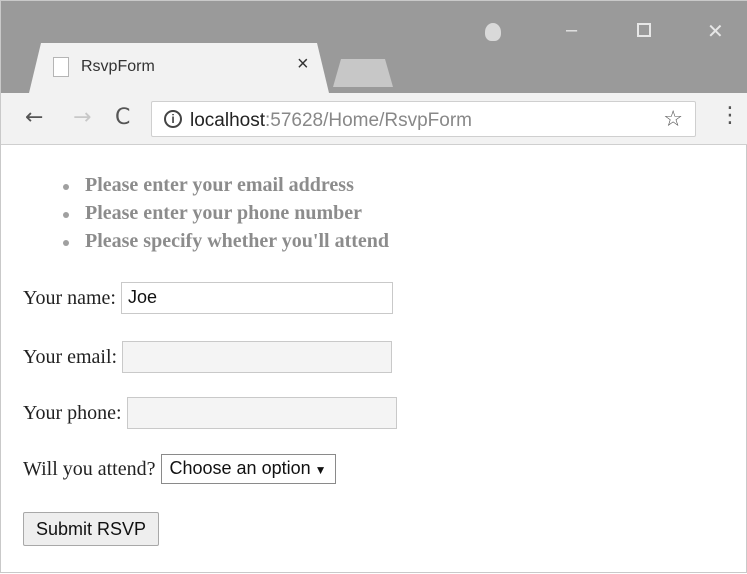 The image size is (747, 574). Describe the element at coordinates (118, 66) in the screenshot. I see `tab-title: RsvpForm` at that location.